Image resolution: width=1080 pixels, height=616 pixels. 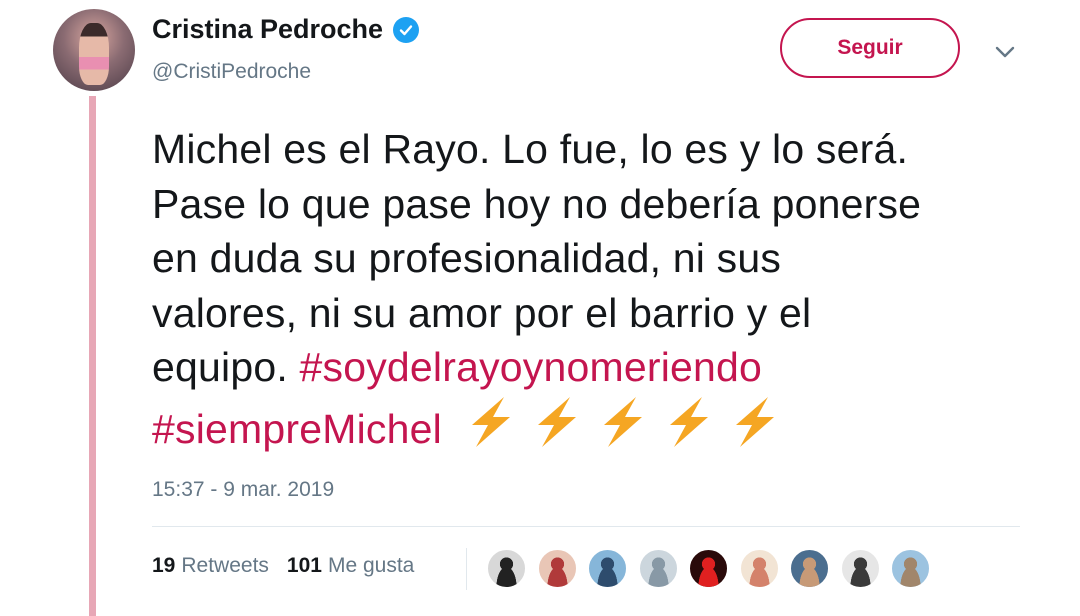 I want to click on tweet-timestamp: 15:37 - 9 mar. 2019, so click(x=243, y=490).